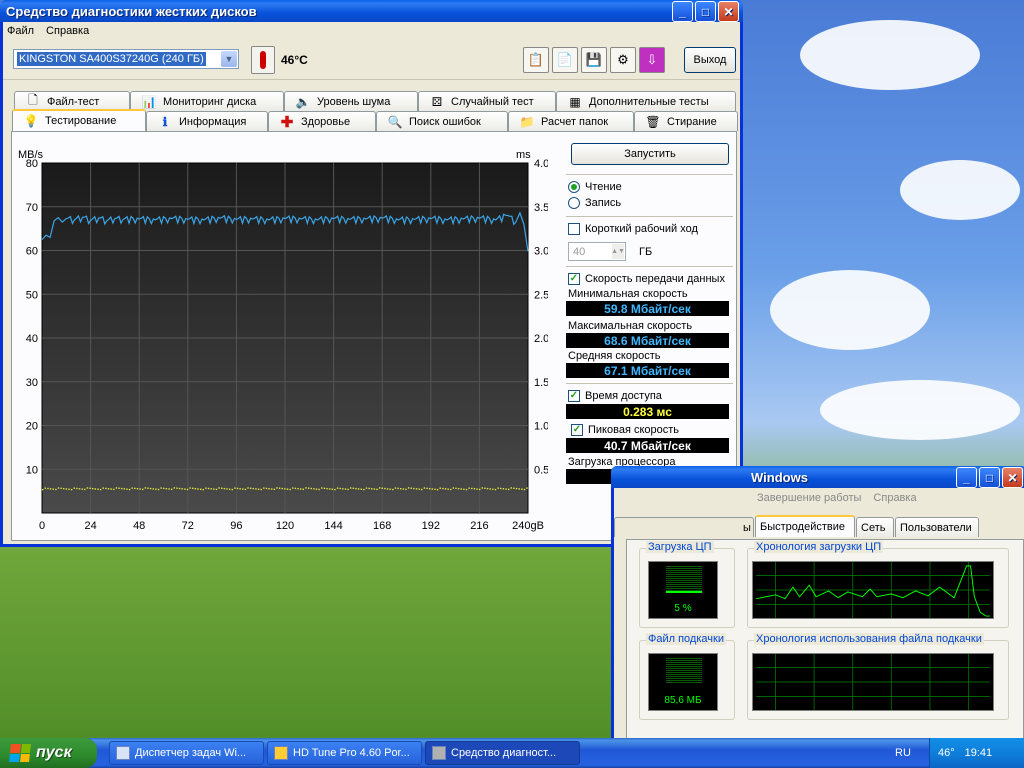 This screenshot has height=768, width=1024. Describe the element at coordinates (207, 101) in the screenshot. I see `tab-disk-monitor: 📊 Мониторинг диска` at that location.